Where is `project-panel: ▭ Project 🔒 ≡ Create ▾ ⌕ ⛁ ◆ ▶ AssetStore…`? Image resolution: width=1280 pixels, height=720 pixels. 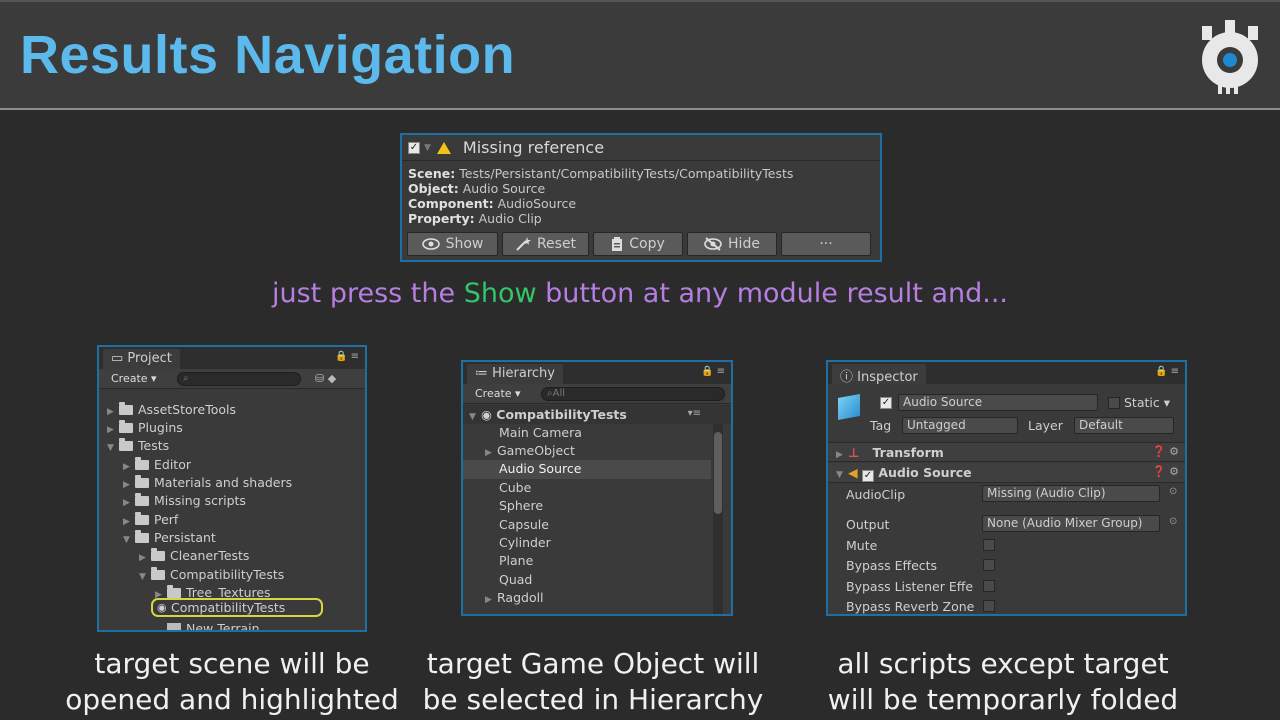 project-panel: ▭ Project 🔒 ≡ Create ▾ ⌕ ⛁ ◆ ▶ AssetStore… is located at coordinates (232, 488).